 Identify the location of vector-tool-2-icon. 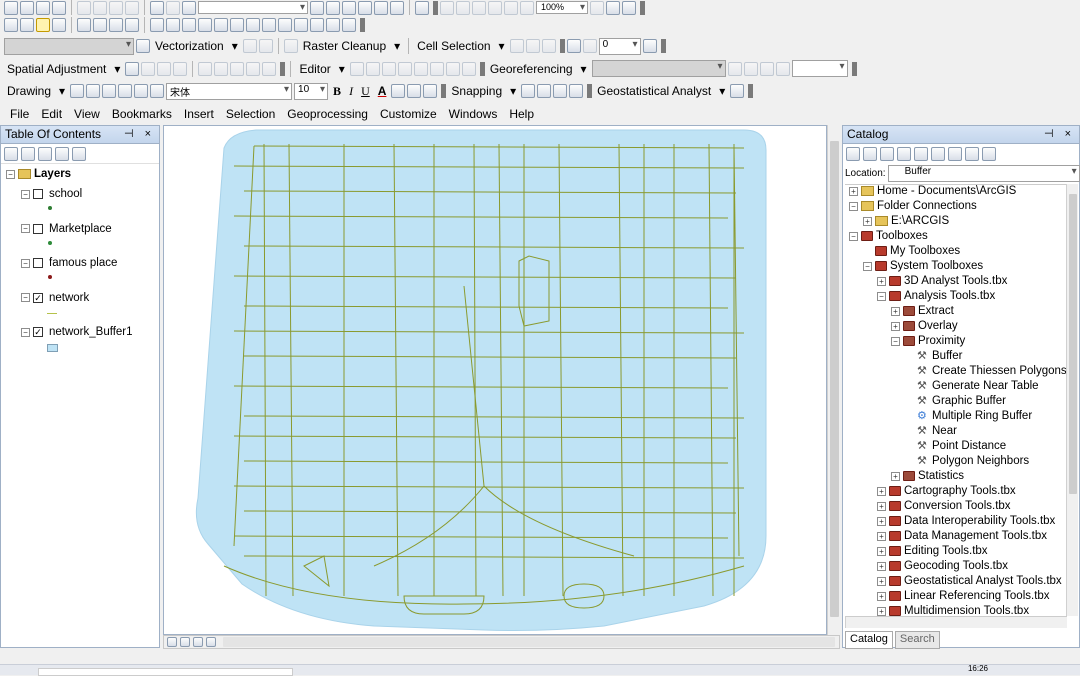
(265, 46).